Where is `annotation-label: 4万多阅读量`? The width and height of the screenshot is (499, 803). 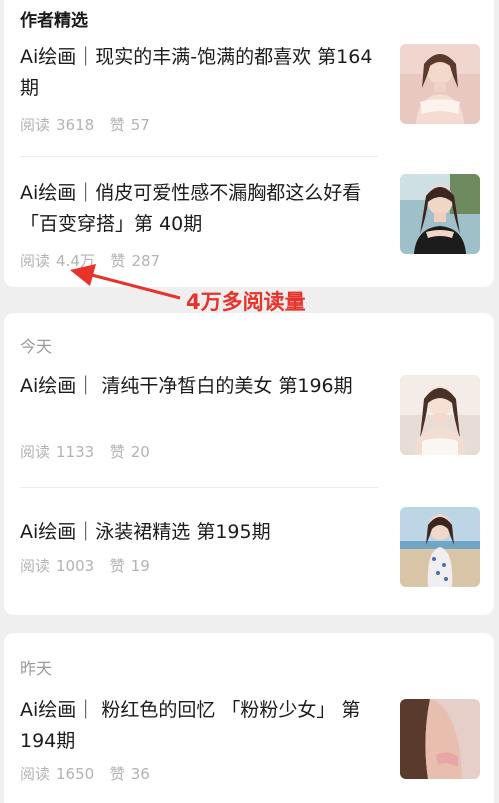 annotation-label: 4万多阅读量 is located at coordinates (246, 302).